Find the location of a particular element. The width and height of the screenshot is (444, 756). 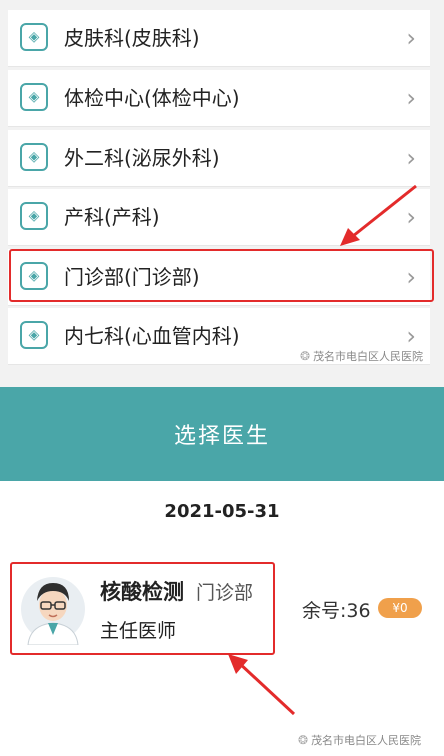

department-item-outpatient: ◈ 门诊部(门诊部) › is located at coordinates (219, 277).